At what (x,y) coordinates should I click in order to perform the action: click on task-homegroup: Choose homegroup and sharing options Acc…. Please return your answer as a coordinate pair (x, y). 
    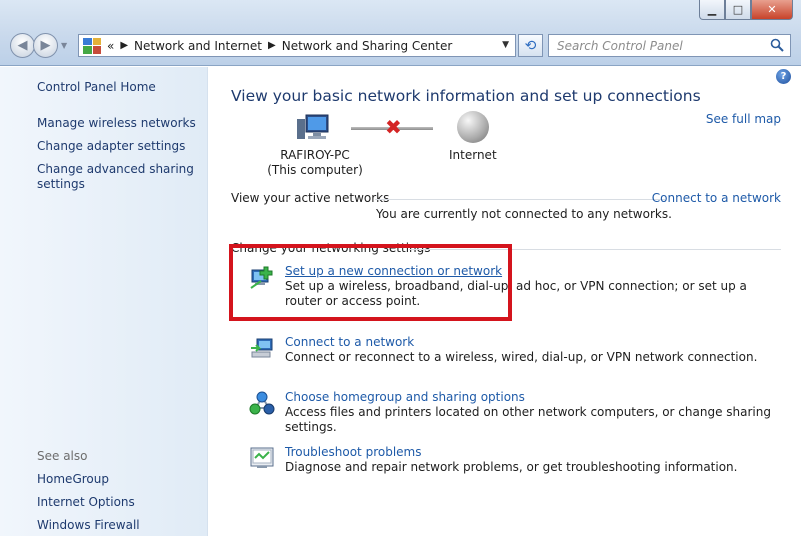
    Looking at the image, I should click on (519, 412).